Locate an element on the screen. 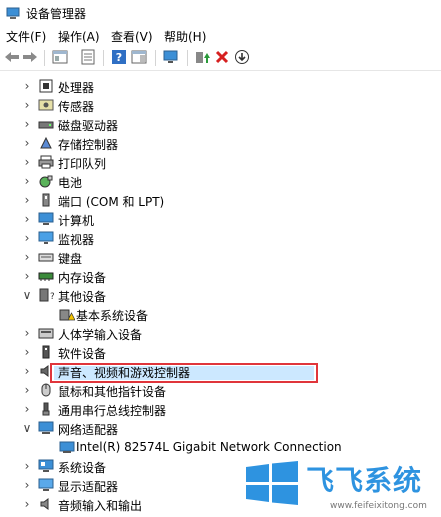  port-icon is located at coordinates (46, 200).